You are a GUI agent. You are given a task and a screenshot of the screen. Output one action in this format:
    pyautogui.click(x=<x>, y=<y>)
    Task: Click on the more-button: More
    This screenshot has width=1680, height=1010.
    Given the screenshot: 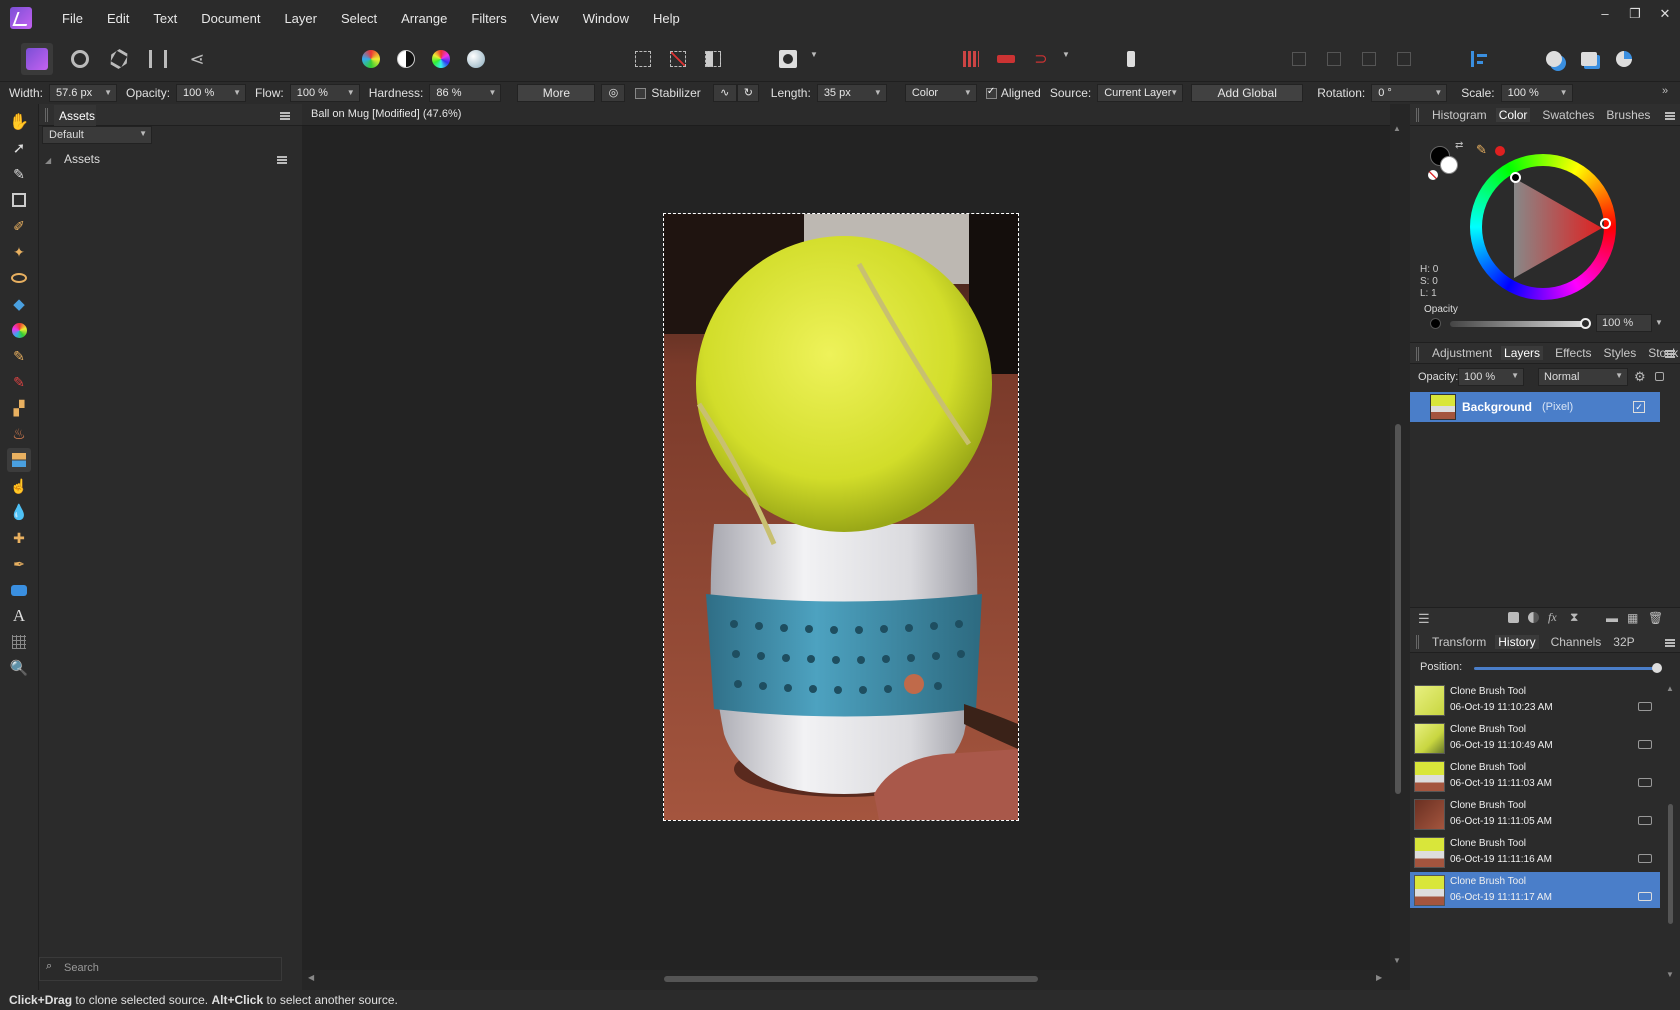 What is the action you would take?
    pyautogui.click(x=556, y=93)
    